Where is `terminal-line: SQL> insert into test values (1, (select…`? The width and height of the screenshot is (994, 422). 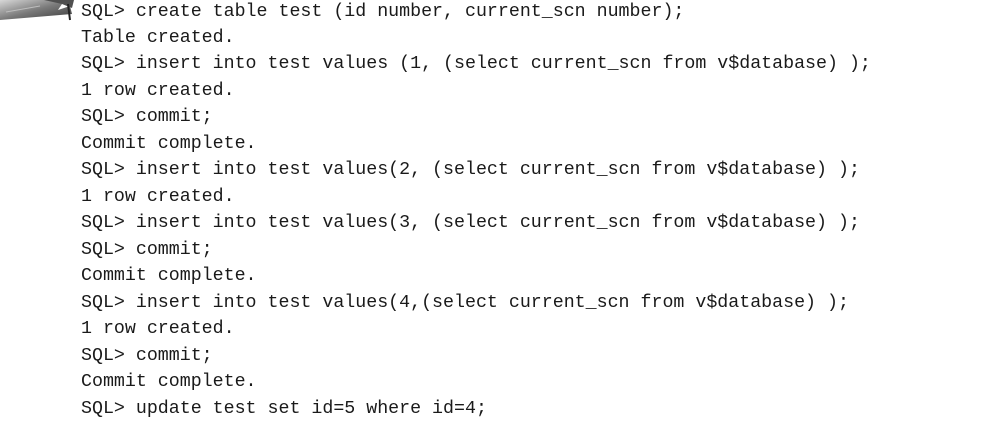
terminal-line: SQL> insert into test values (1, (select… is located at coordinates (476, 64).